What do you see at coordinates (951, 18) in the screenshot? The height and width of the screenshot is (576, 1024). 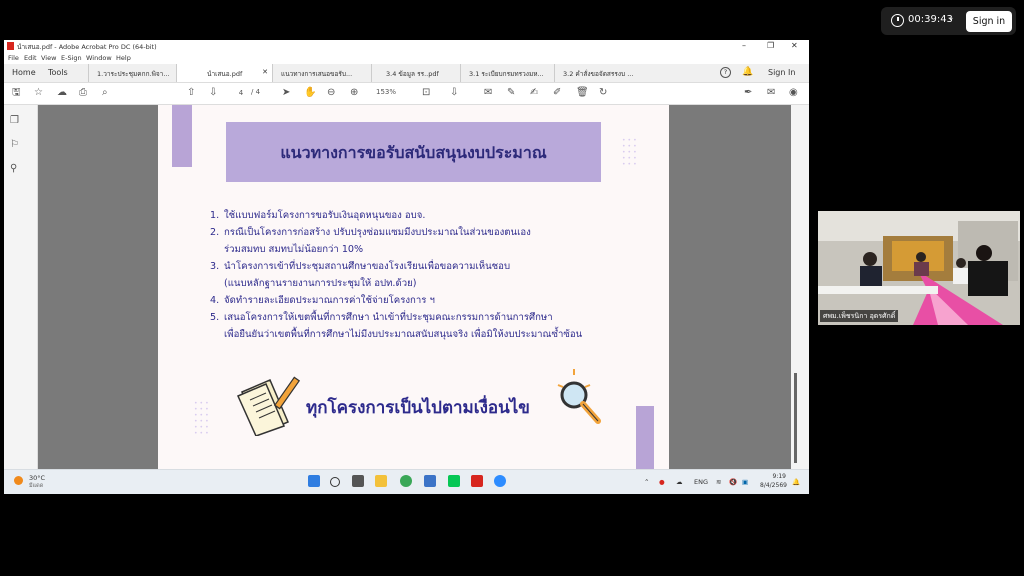 I see `chevron-down-icon: ⌄` at bounding box center [951, 18].